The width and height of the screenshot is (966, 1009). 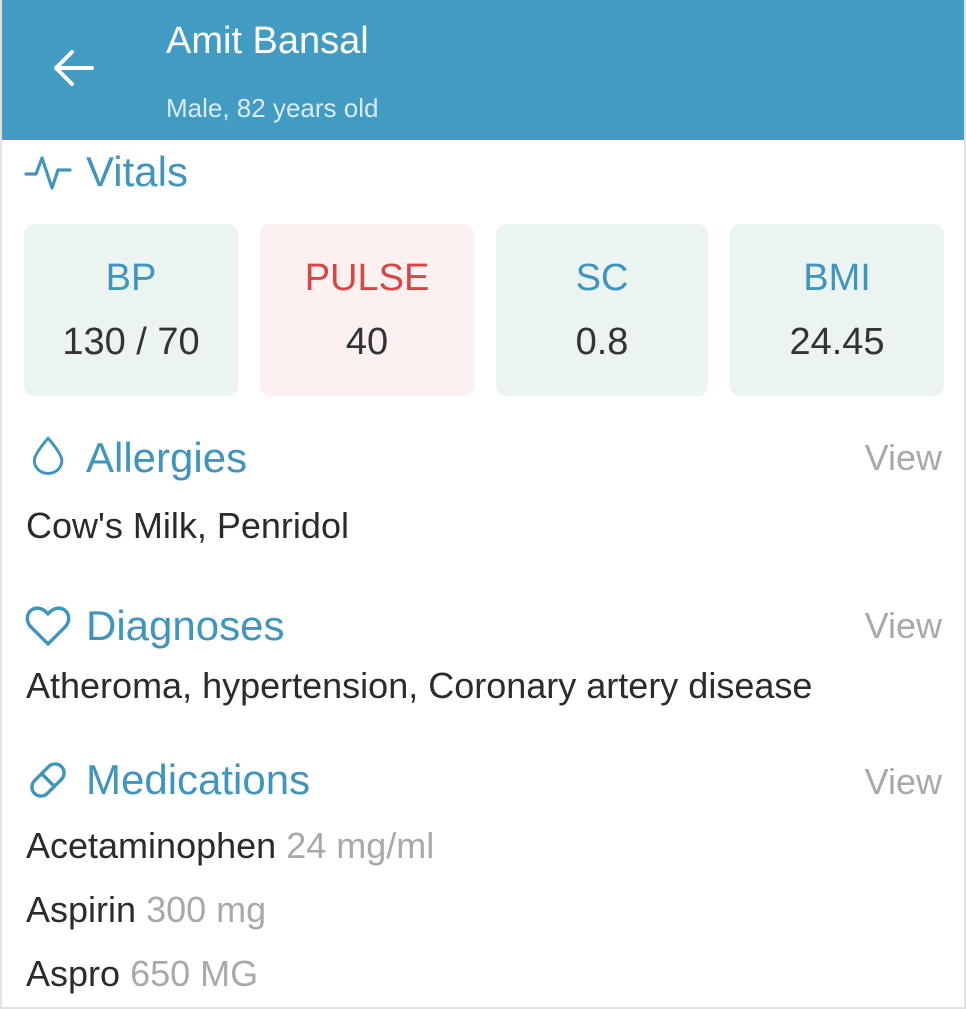 I want to click on vital-value: 24.45, so click(x=837, y=342).